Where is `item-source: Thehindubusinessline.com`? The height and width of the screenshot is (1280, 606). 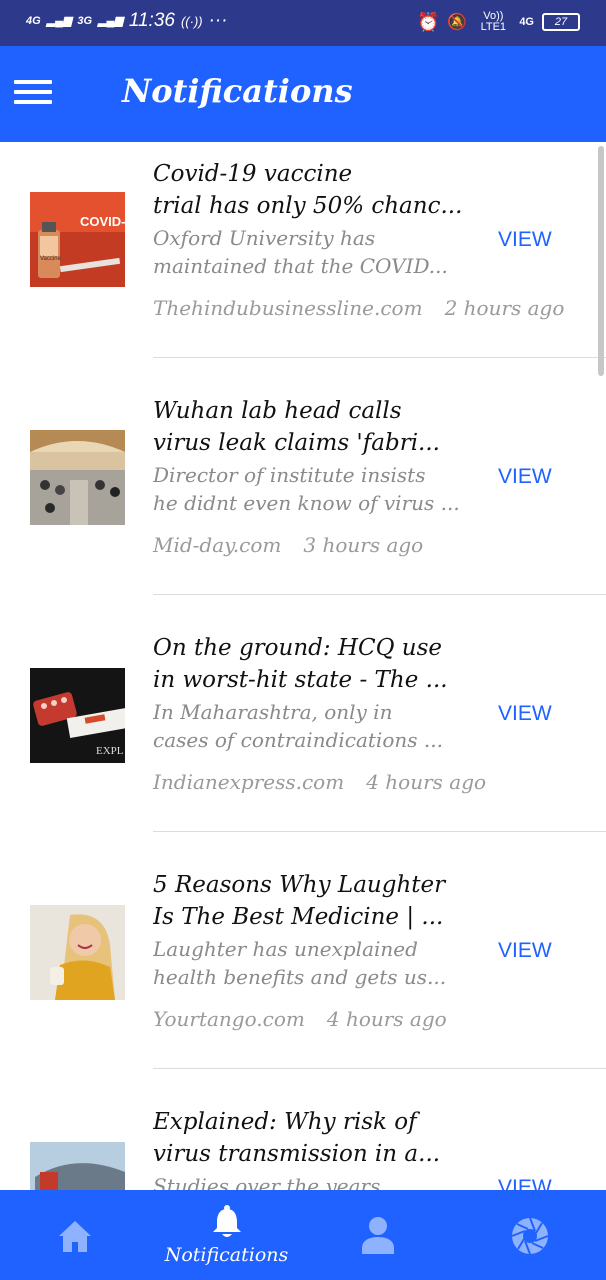
item-source: Thehindubusinessline.com is located at coordinates (288, 308).